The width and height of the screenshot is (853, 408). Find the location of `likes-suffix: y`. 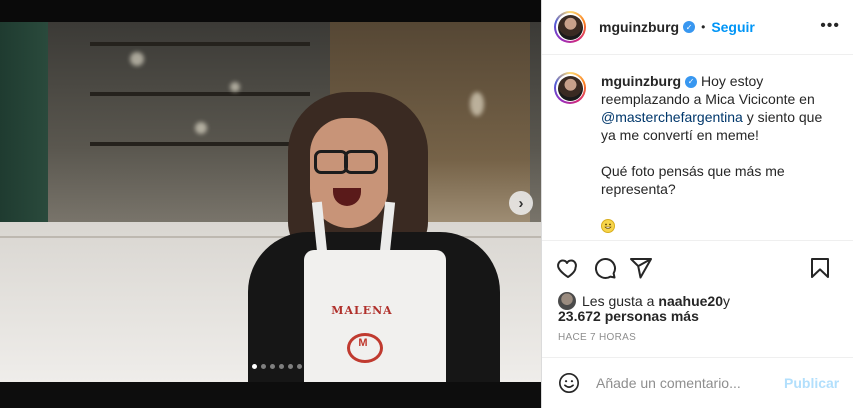

likes-suffix: y is located at coordinates (726, 301).